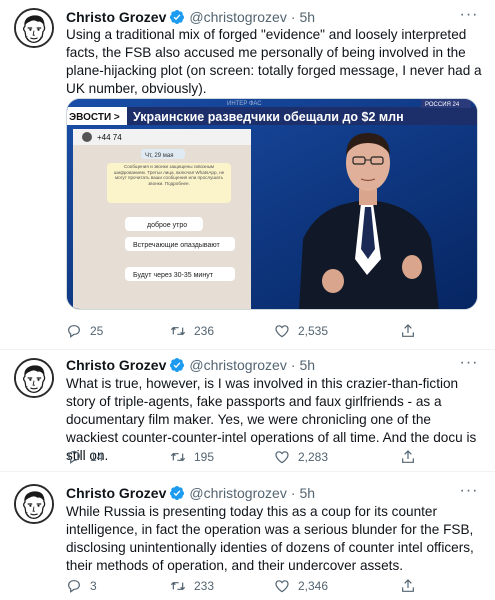 Image resolution: width=495 pixels, height=600 pixels. What do you see at coordinates (337, 331) in the screenshot?
I see `like-button: 2,535` at bounding box center [337, 331].